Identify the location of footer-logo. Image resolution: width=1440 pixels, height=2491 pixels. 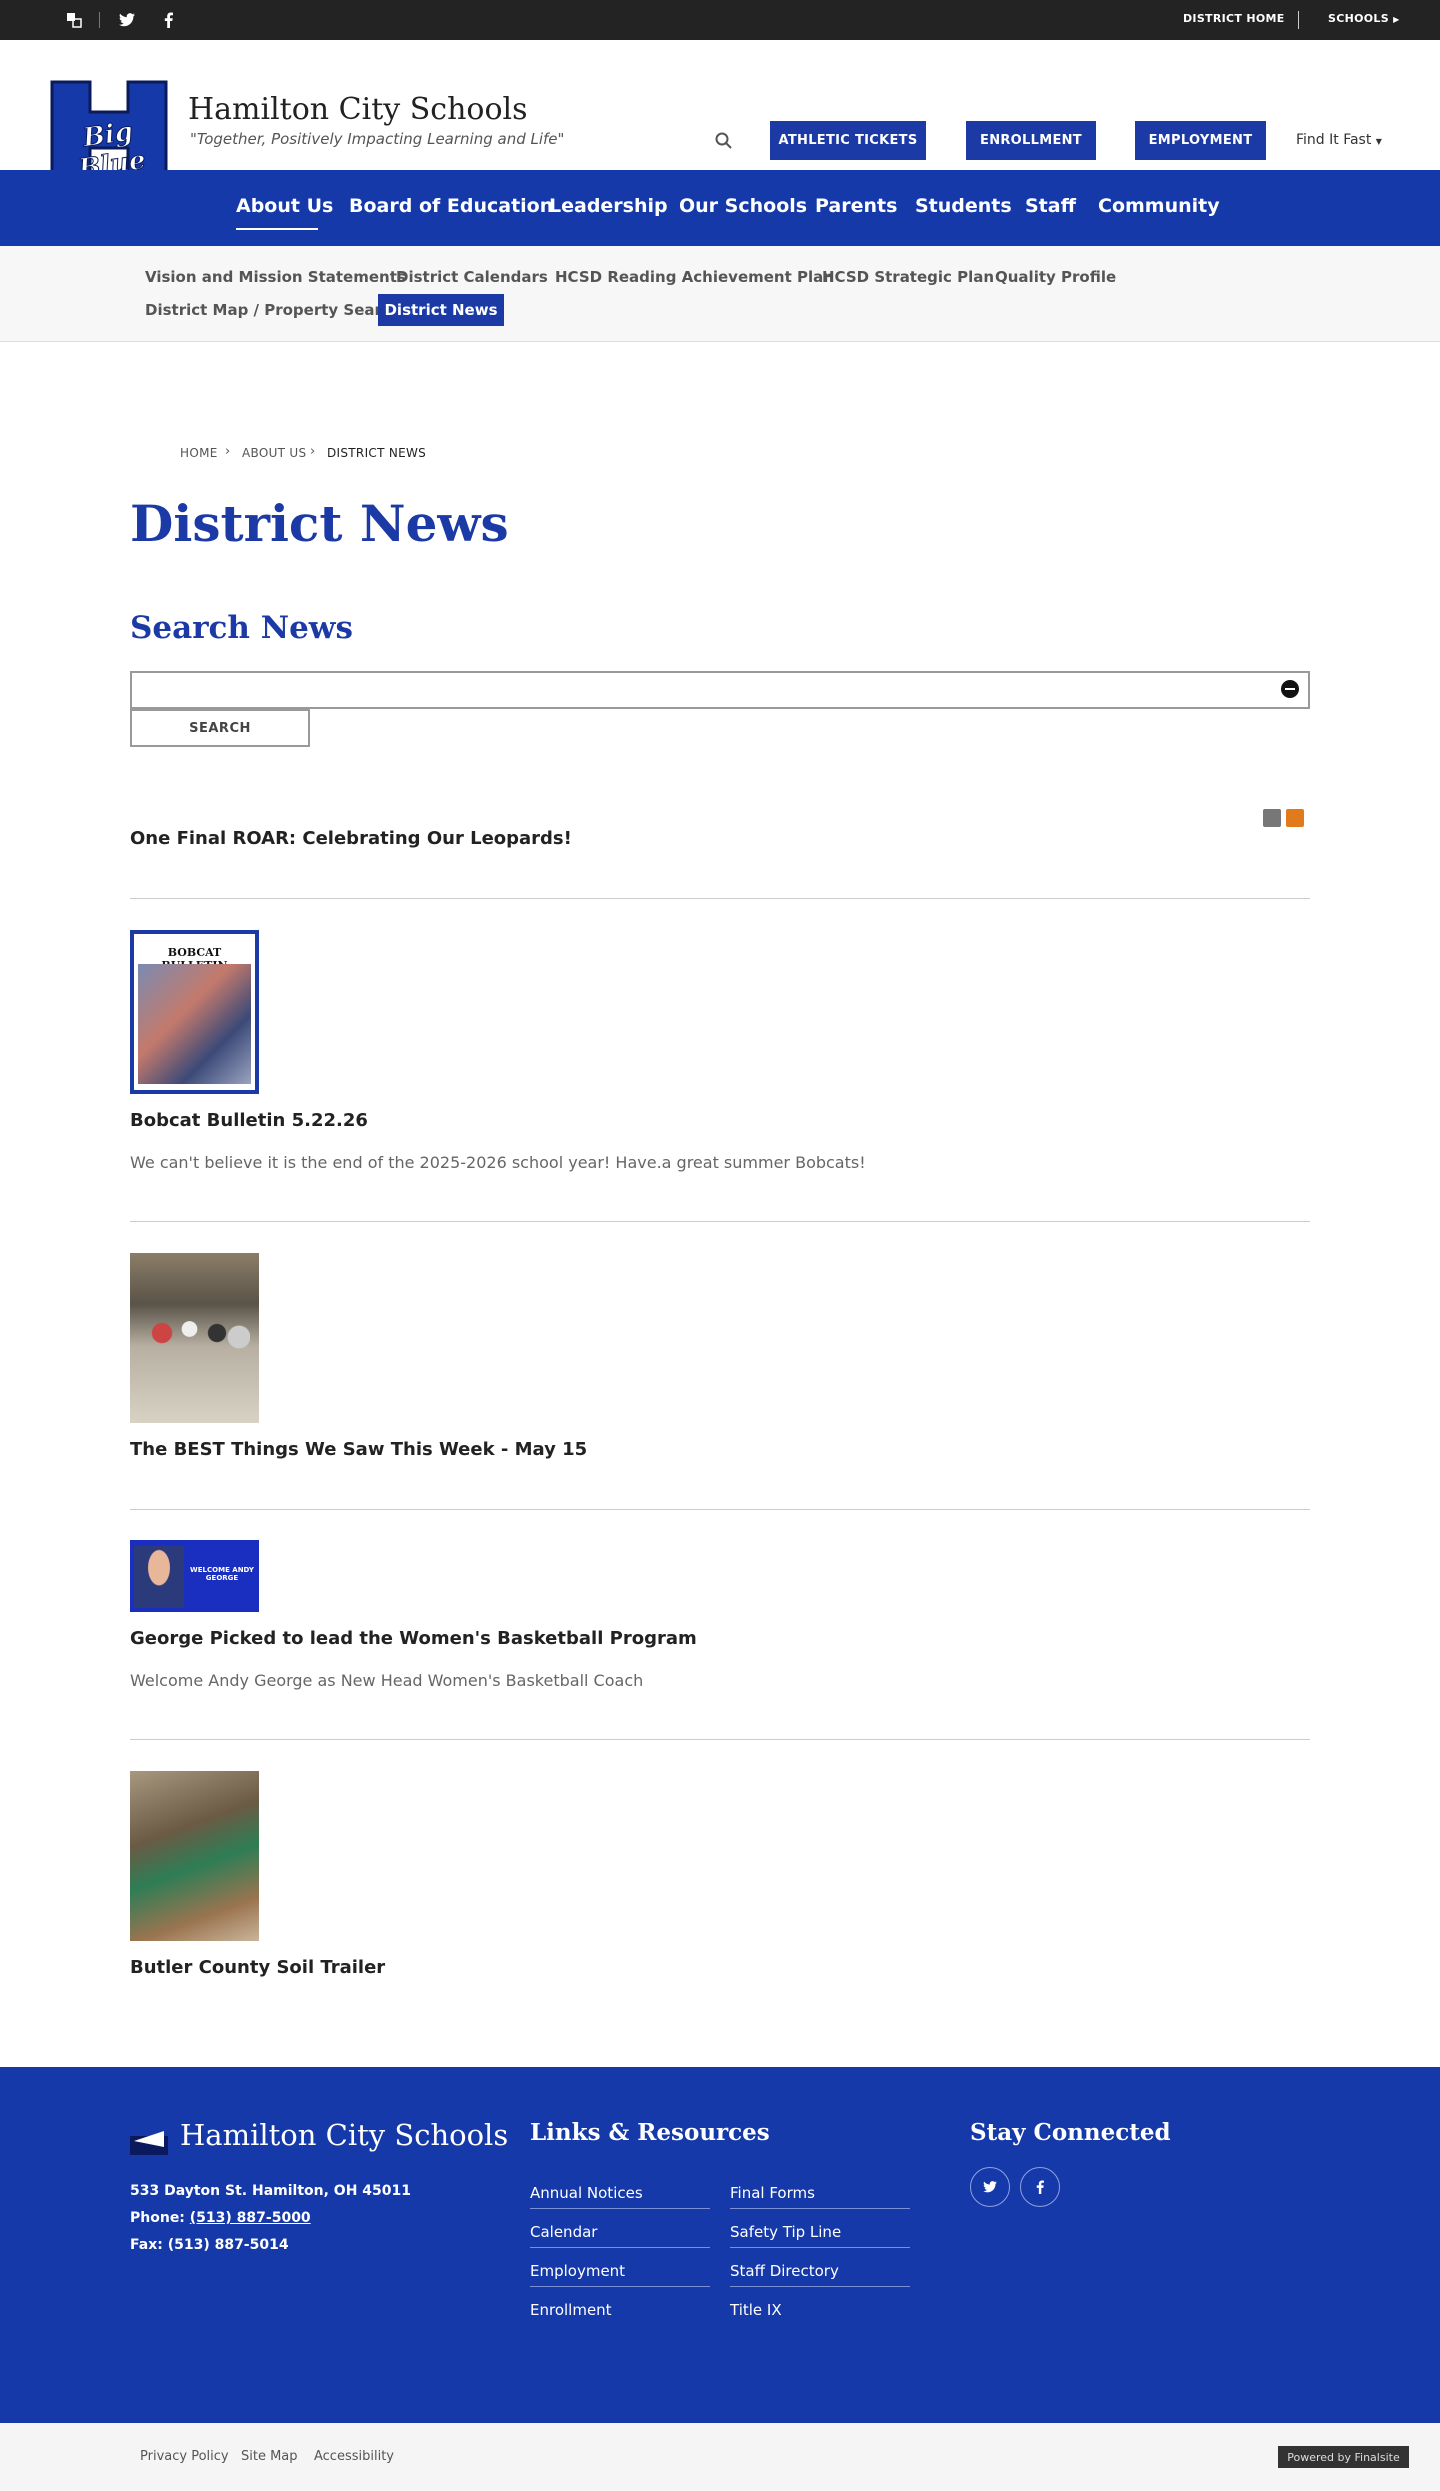
(149, 2136).